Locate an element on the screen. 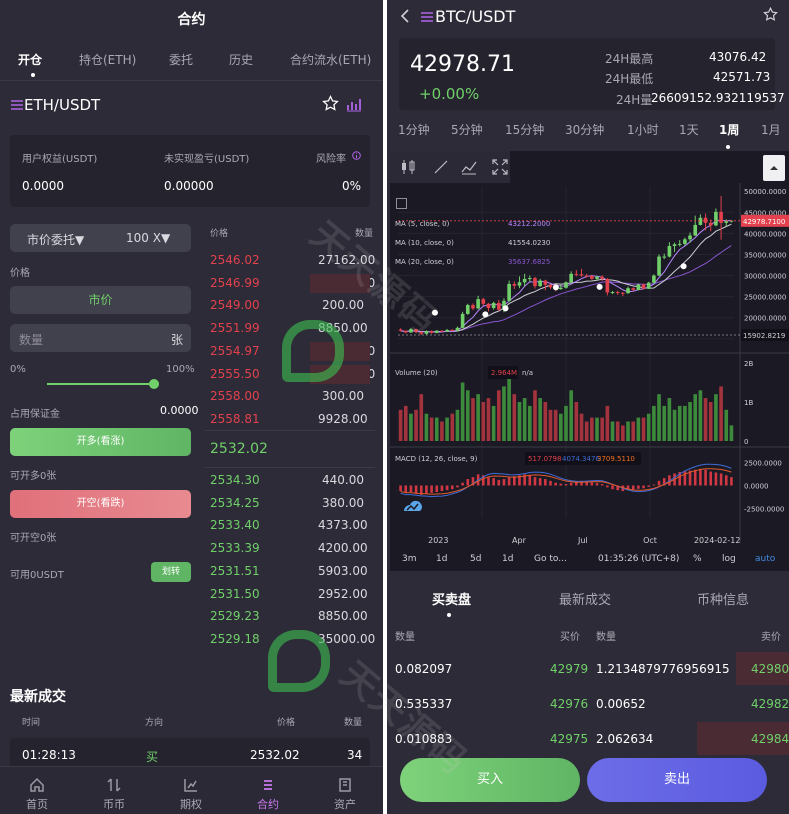 The height and width of the screenshot is (814, 789). draw-tool-icon is located at coordinates (441, 167).